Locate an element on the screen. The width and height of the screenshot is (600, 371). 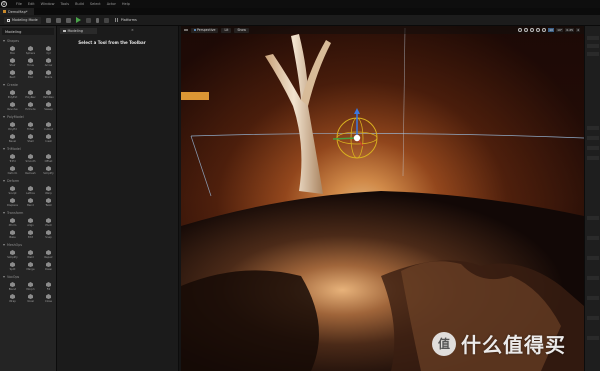
tool-button: Displace is located at coordinates (12, 201).